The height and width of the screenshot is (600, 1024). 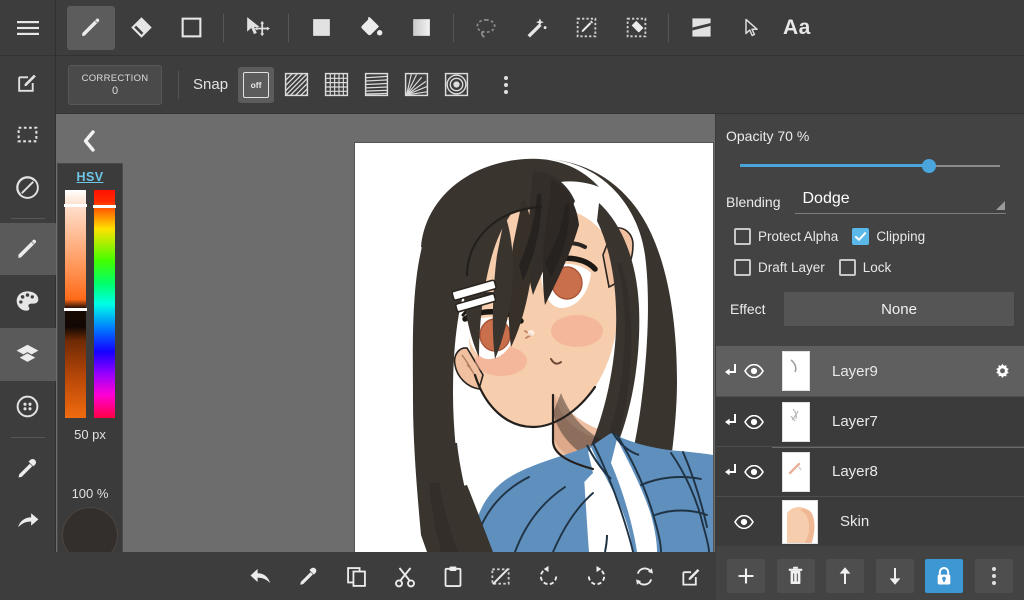 I want to click on table-row: Layer9, so click(x=870, y=371).